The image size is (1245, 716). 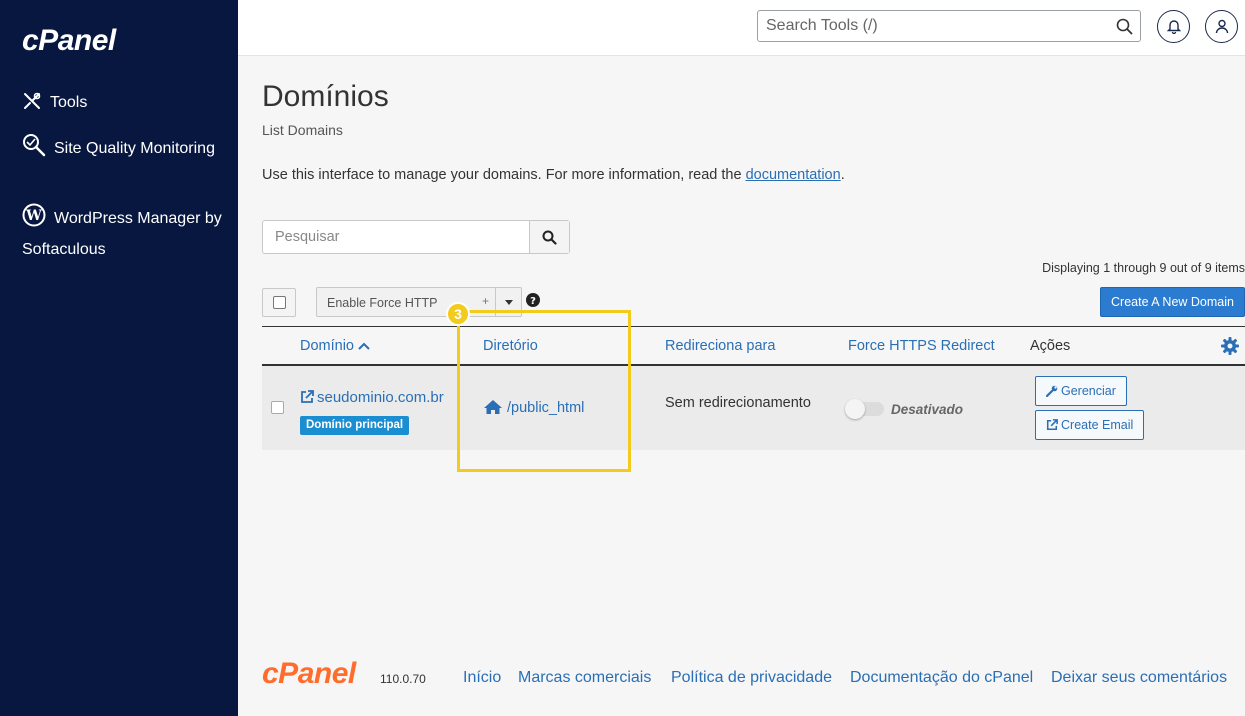 What do you see at coordinates (720, 346) in the screenshot?
I see `column-redirect: Redireciona para` at bounding box center [720, 346].